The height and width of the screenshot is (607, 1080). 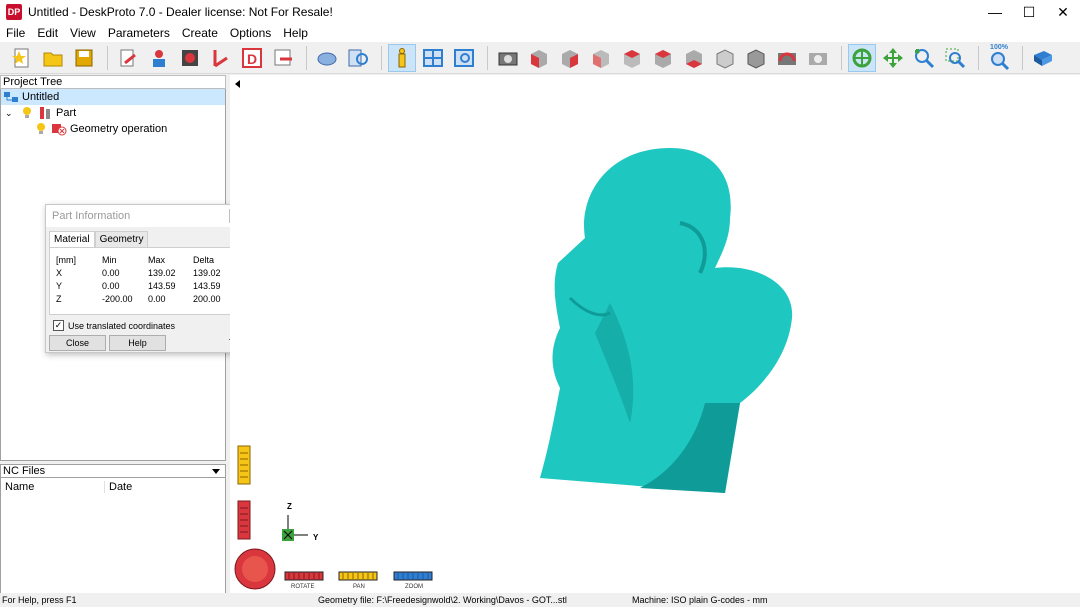 I want to click on help-book-button, so click(x=1043, y=58).